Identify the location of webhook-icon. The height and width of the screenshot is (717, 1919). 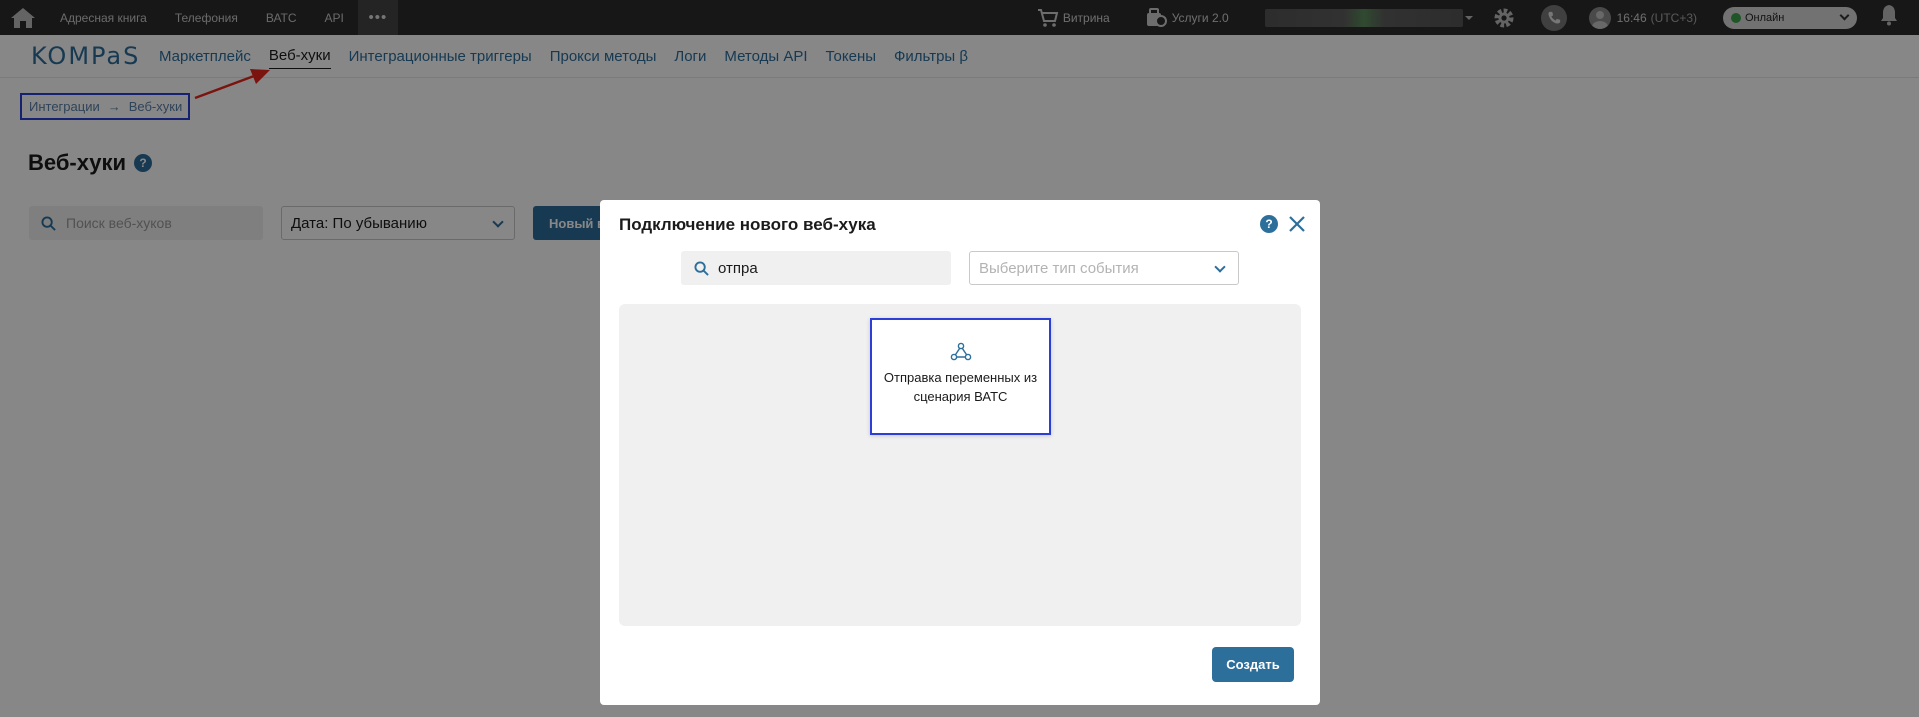
(960, 351).